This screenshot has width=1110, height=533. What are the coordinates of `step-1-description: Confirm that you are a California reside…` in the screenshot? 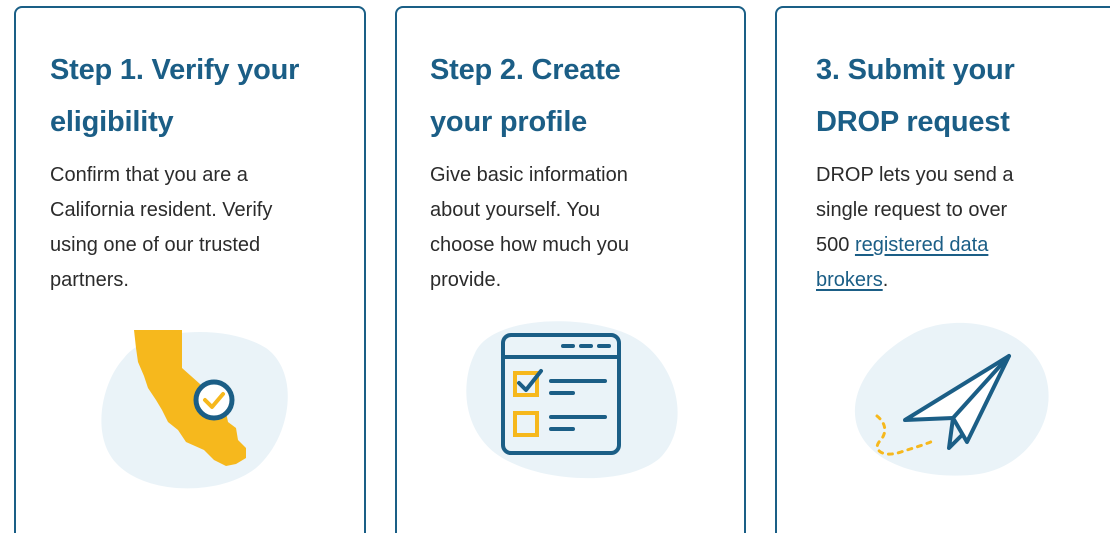 It's located at (161, 227).